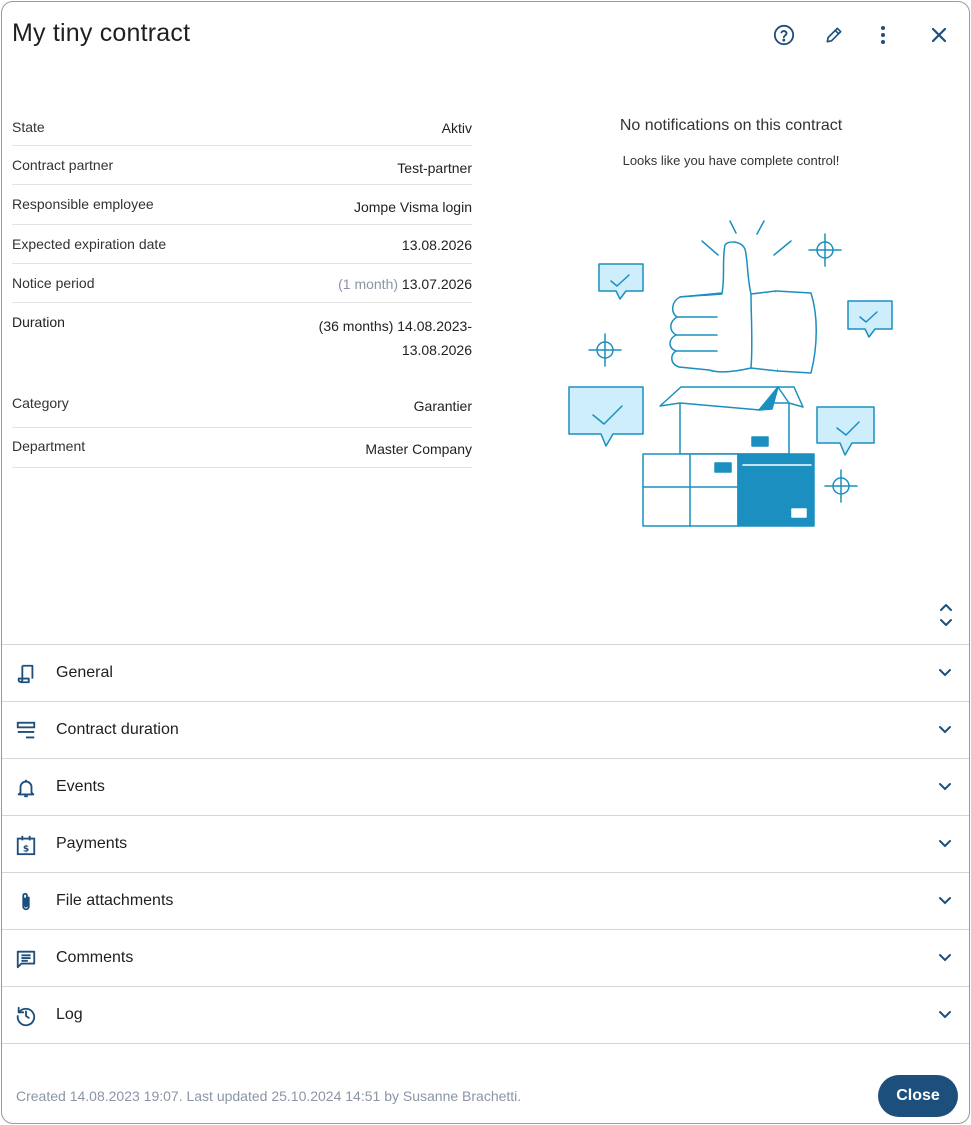 This screenshot has width=971, height=1125. I want to click on employee-link: Jompe Visma login, so click(413, 200).